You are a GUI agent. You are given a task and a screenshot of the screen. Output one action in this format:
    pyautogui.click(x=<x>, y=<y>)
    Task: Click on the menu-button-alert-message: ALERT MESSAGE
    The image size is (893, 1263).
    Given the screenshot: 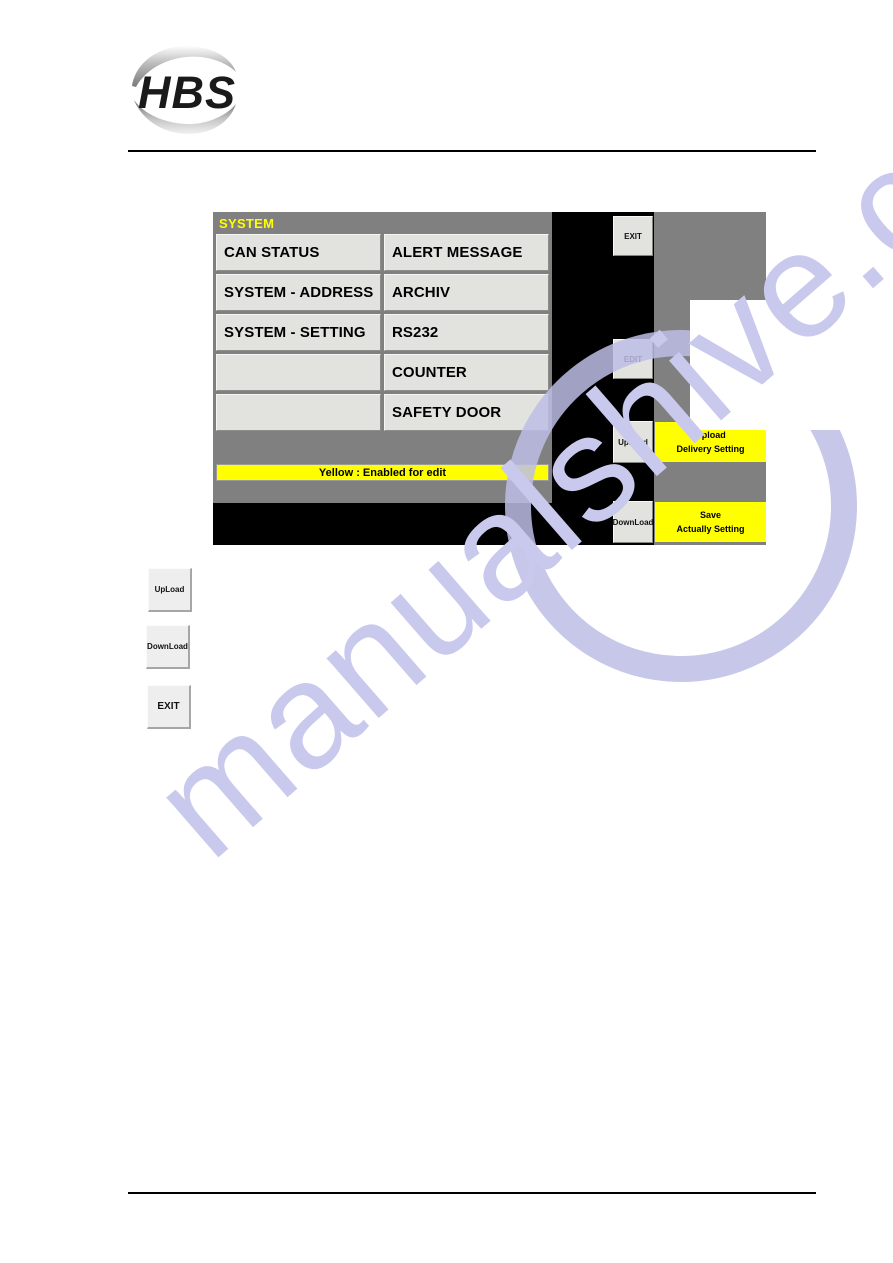 What is the action you would take?
    pyautogui.click(x=466, y=252)
    